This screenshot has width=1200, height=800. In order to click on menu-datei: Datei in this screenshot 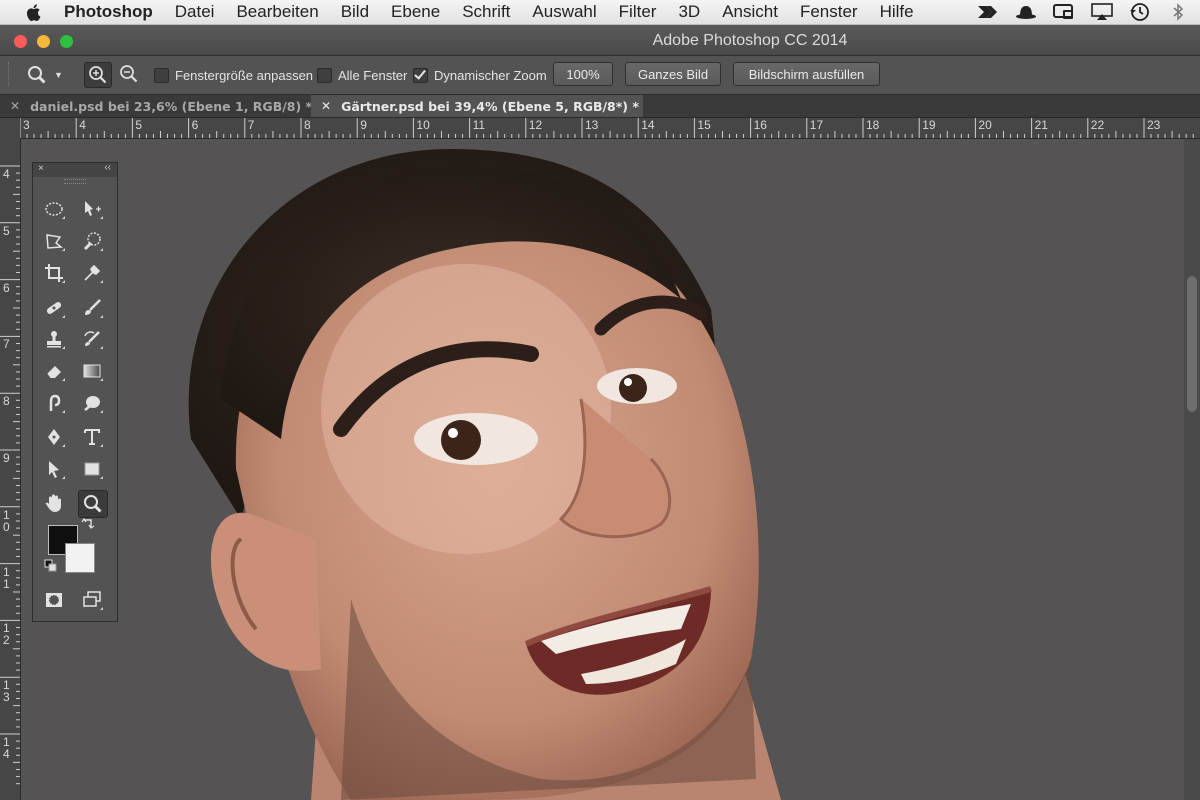, I will do `click(195, 12)`.